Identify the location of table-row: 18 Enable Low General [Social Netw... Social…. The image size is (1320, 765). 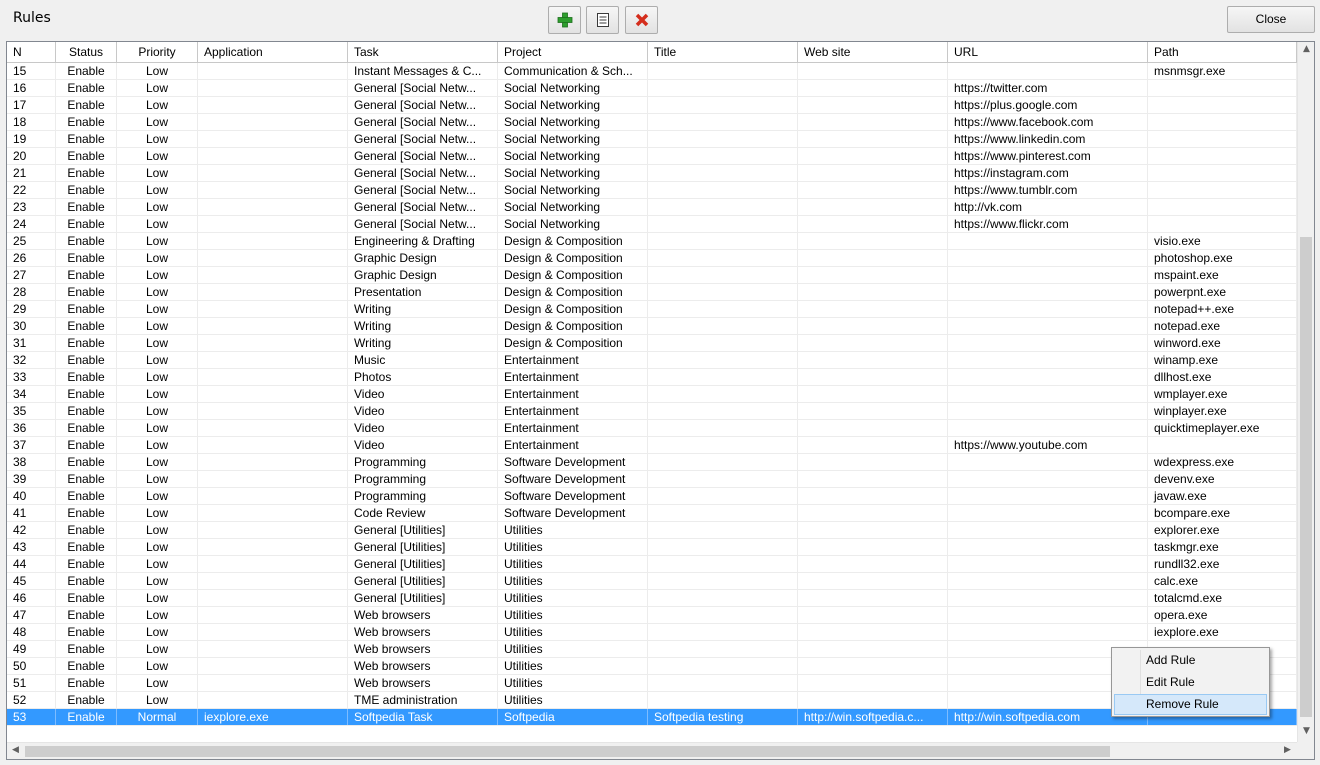
(652, 122).